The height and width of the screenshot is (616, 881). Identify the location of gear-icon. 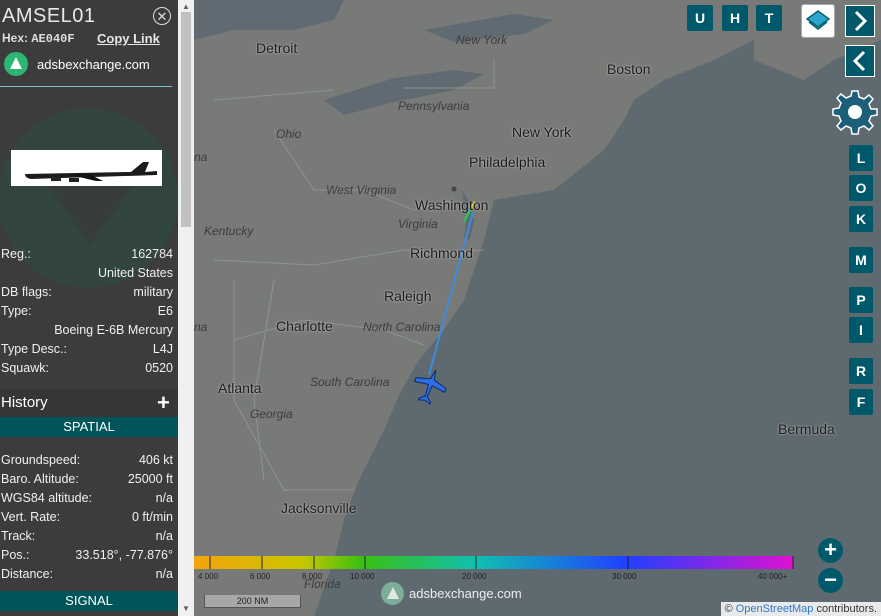
(855, 112).